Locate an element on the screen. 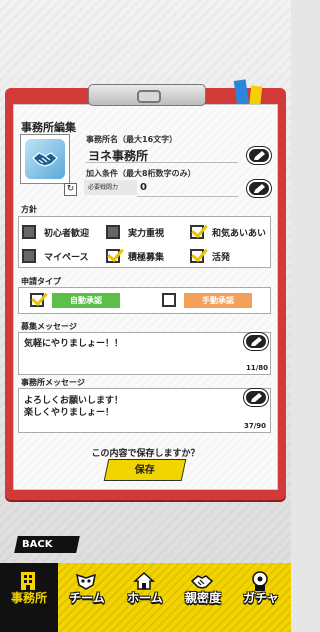 This screenshot has height=632, width=320. policy-option-friendly: 和気あいあい is located at coordinates (228, 232).